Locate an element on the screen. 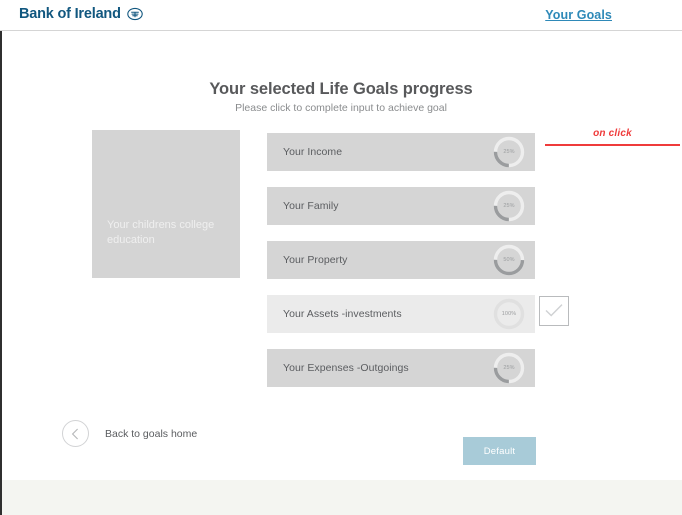 This screenshot has width=682, height=515. progress-dial-icon: 100% is located at coordinates (509, 314).